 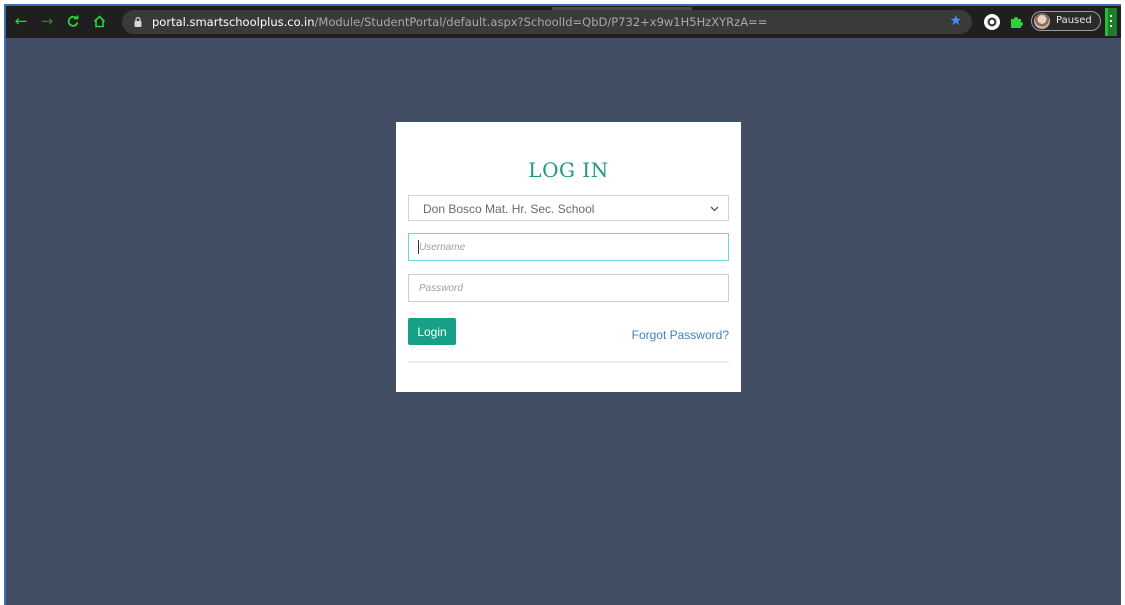 I want to click on forgot-password-link: Forgot Password?, so click(x=680, y=335).